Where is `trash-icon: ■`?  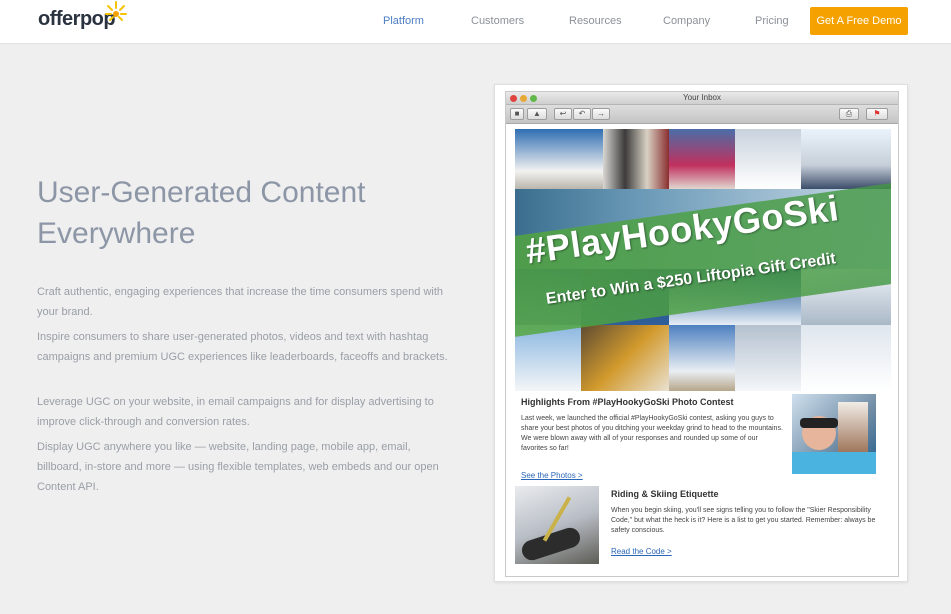
trash-icon: ■ is located at coordinates (517, 114).